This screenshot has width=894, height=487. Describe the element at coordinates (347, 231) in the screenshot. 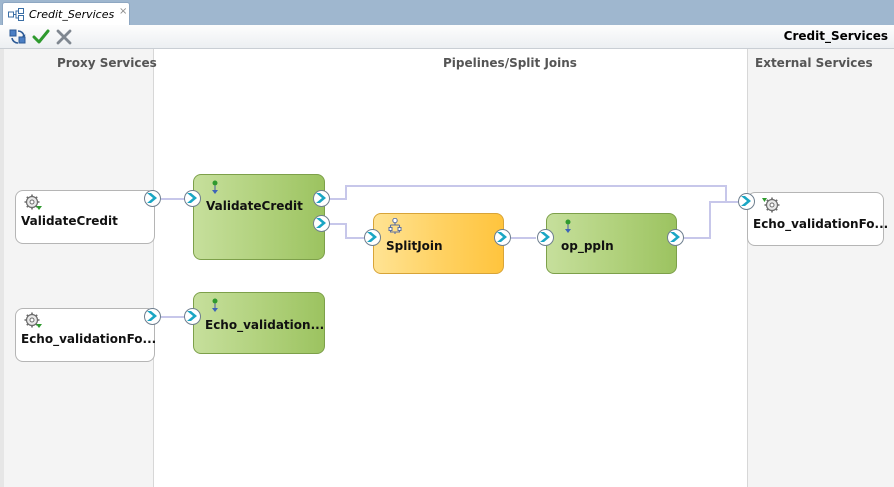

I see `wire-pipeline-to-splitjoin` at that location.